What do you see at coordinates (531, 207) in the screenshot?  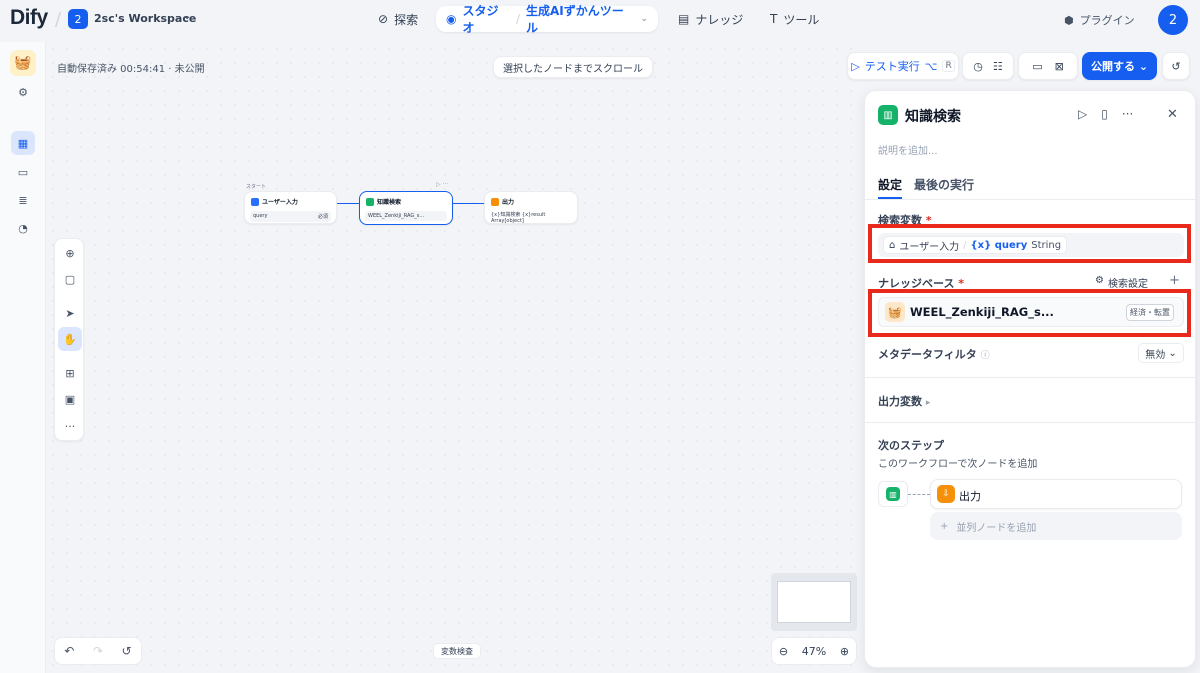 I see `node-output: 出力 {x}知識検索 {x}result Array[object]` at bounding box center [531, 207].